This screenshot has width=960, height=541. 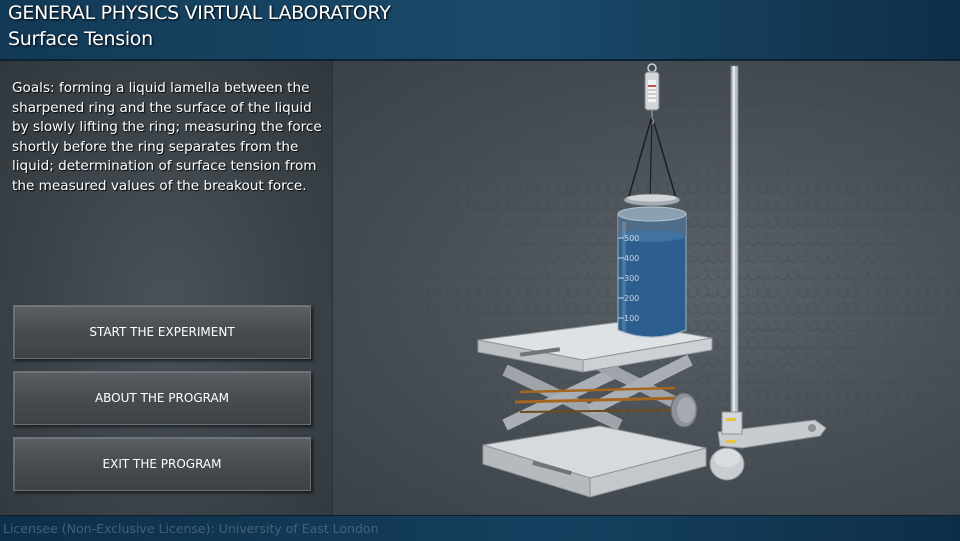 What do you see at coordinates (734, 246) in the screenshot?
I see `stand-rod` at bounding box center [734, 246].